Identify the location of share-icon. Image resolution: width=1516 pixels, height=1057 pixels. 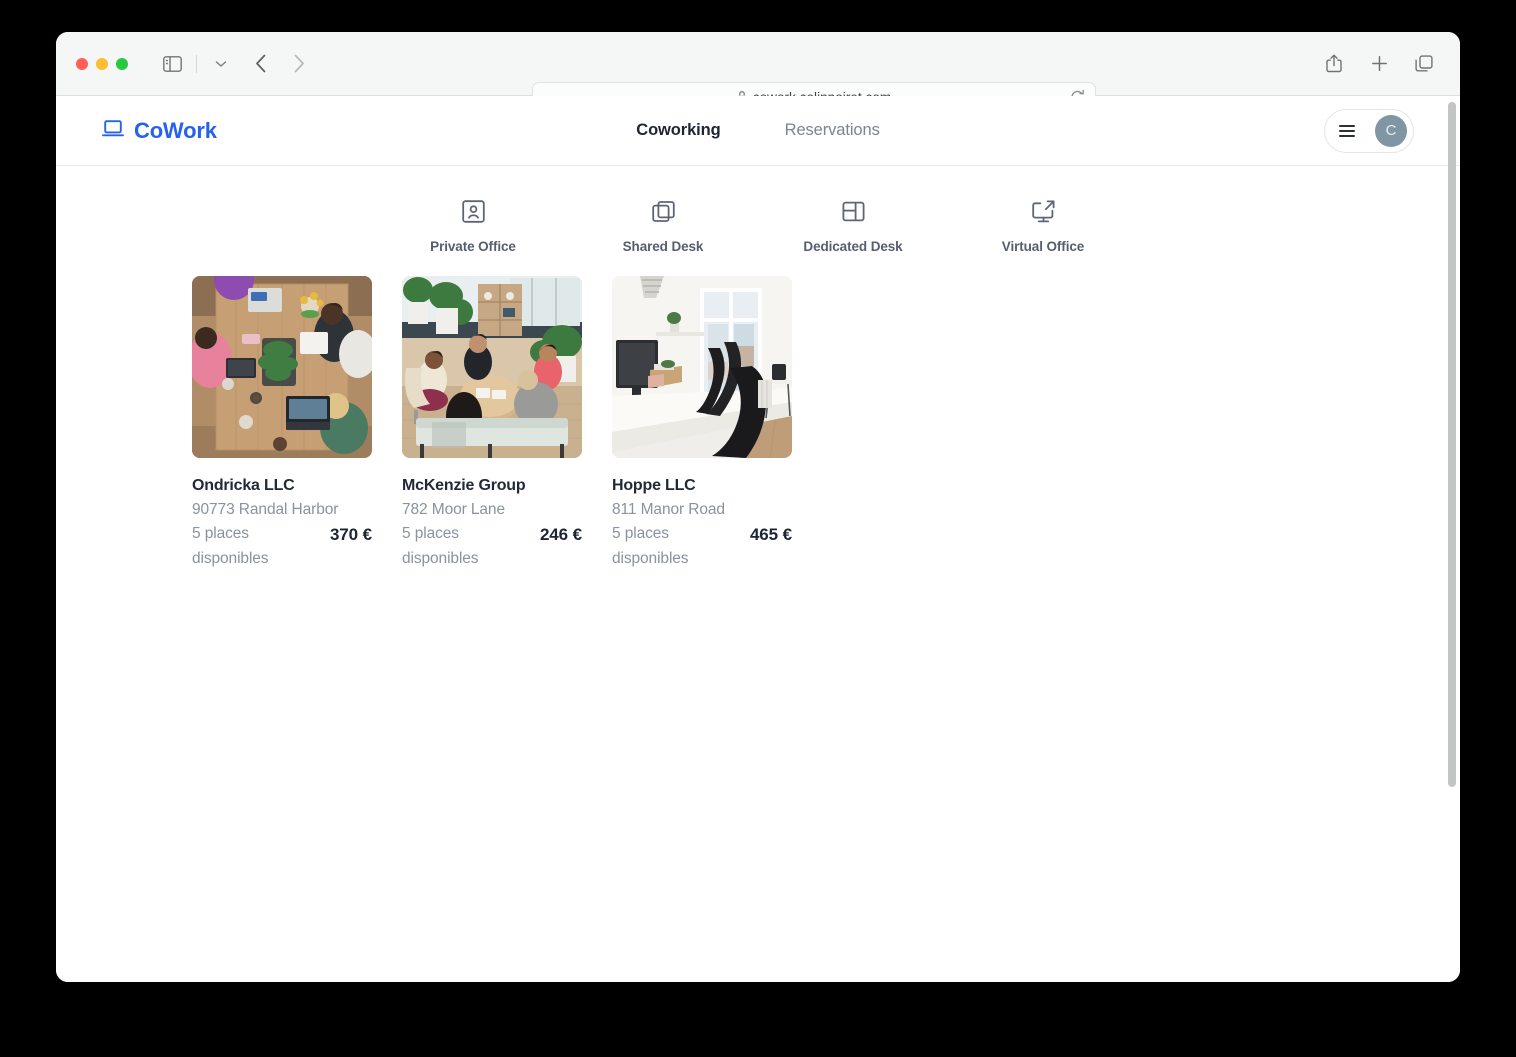
(1334, 64).